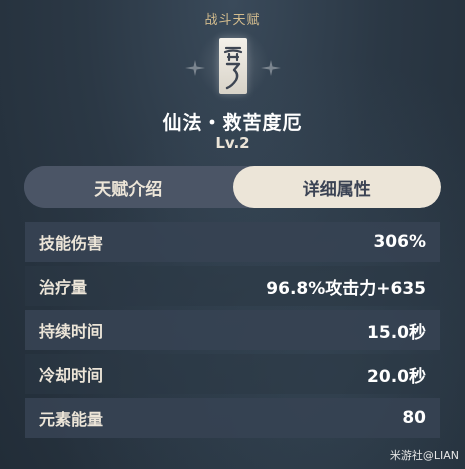 The width and height of the screenshot is (465, 469). I want to click on talent-emblem, so click(233, 64).